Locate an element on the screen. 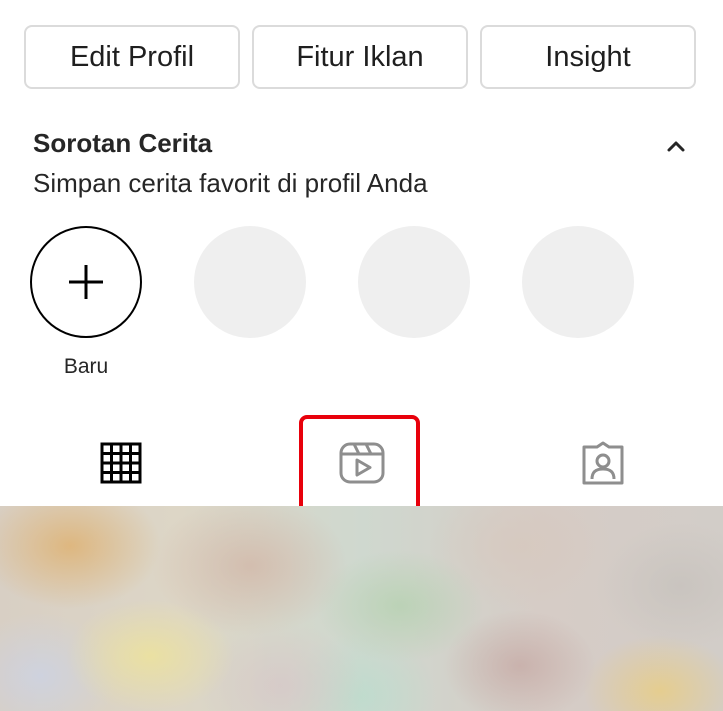 This screenshot has height=711, width=723. tagged-person-icon is located at coordinates (602, 463).